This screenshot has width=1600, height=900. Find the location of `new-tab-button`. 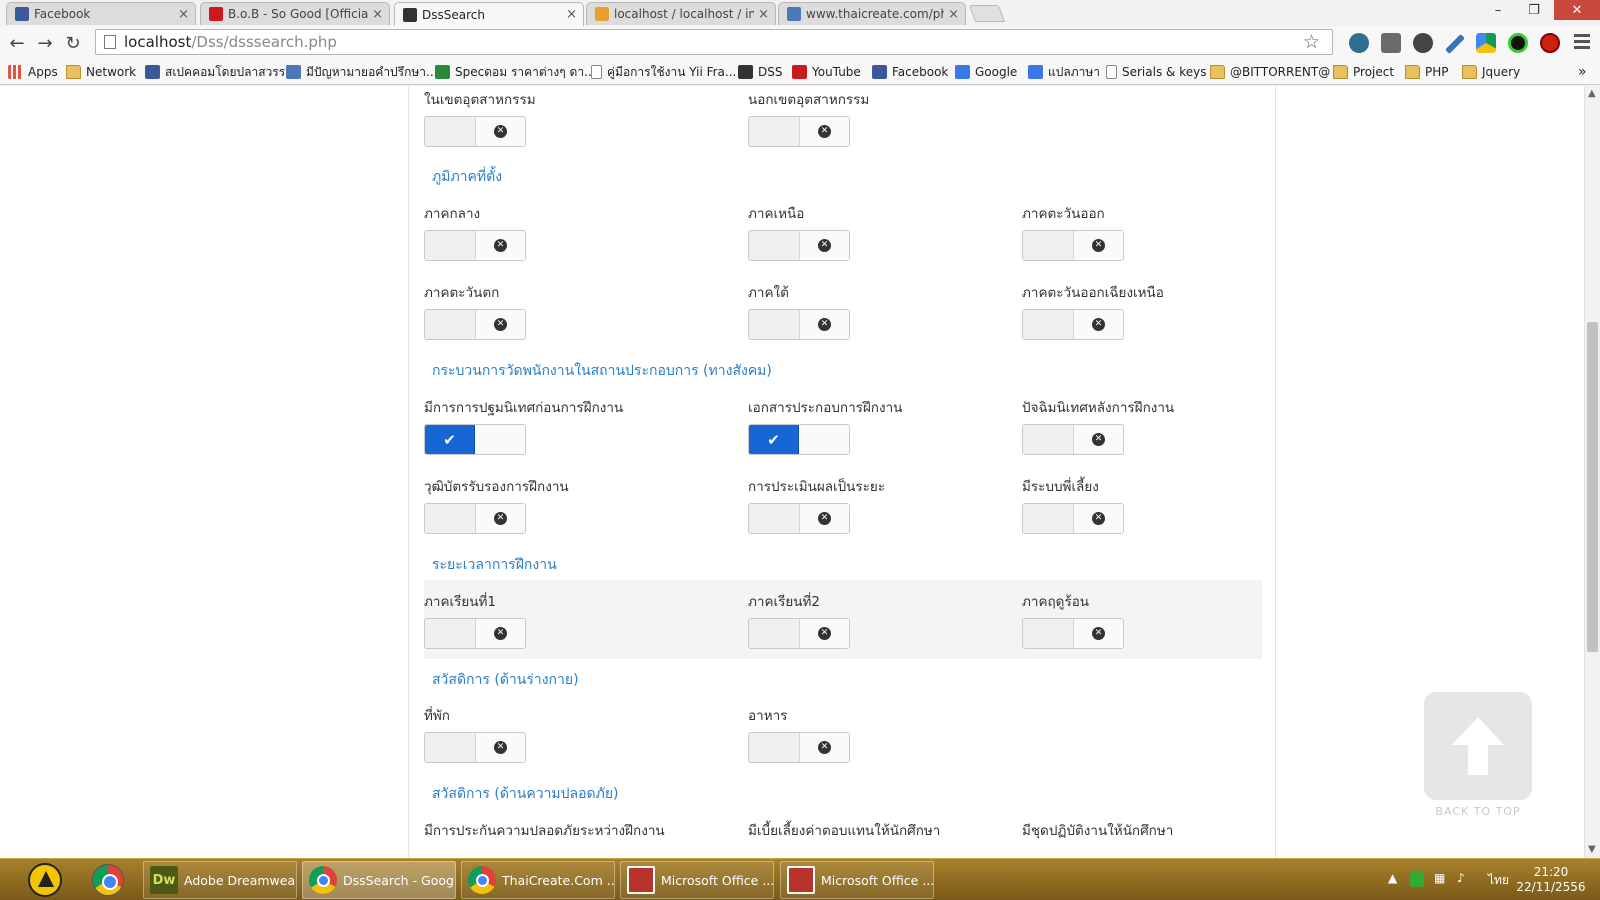

new-tab-button is located at coordinates (987, 13).